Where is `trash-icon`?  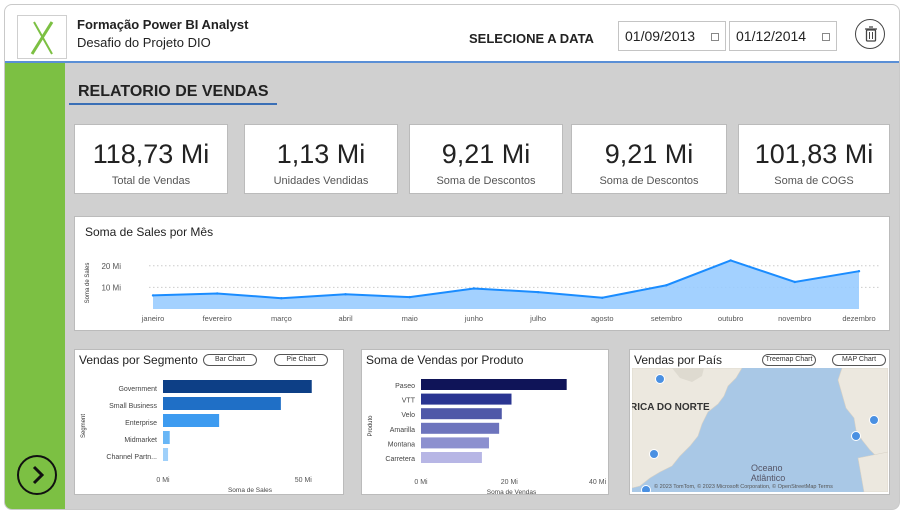 trash-icon is located at coordinates (871, 34).